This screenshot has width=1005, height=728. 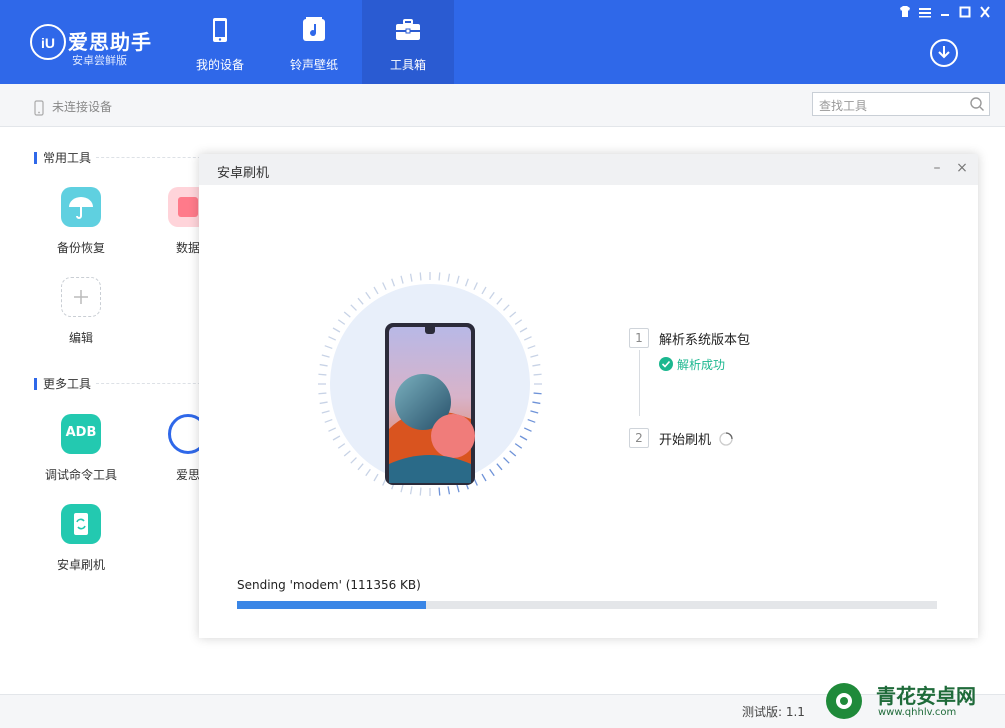 What do you see at coordinates (80, 565) in the screenshot?
I see `tool-label: 安卓刷机` at bounding box center [80, 565].